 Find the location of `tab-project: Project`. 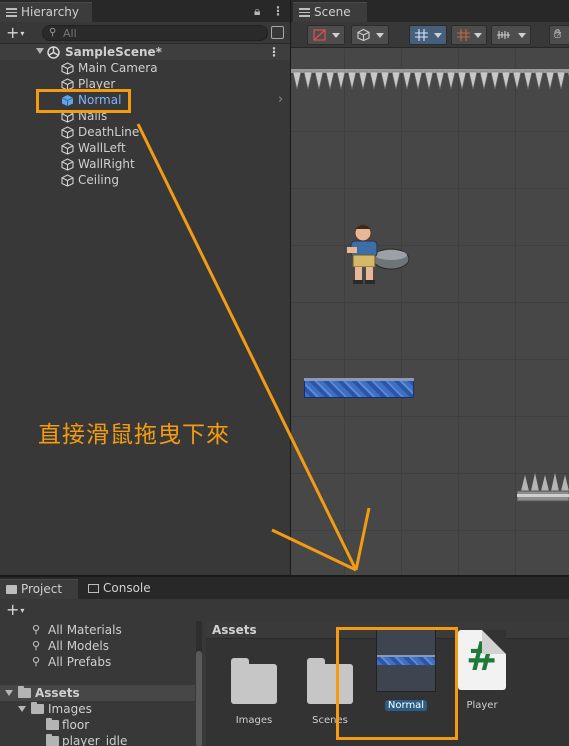

tab-project: Project is located at coordinates (39, 589).